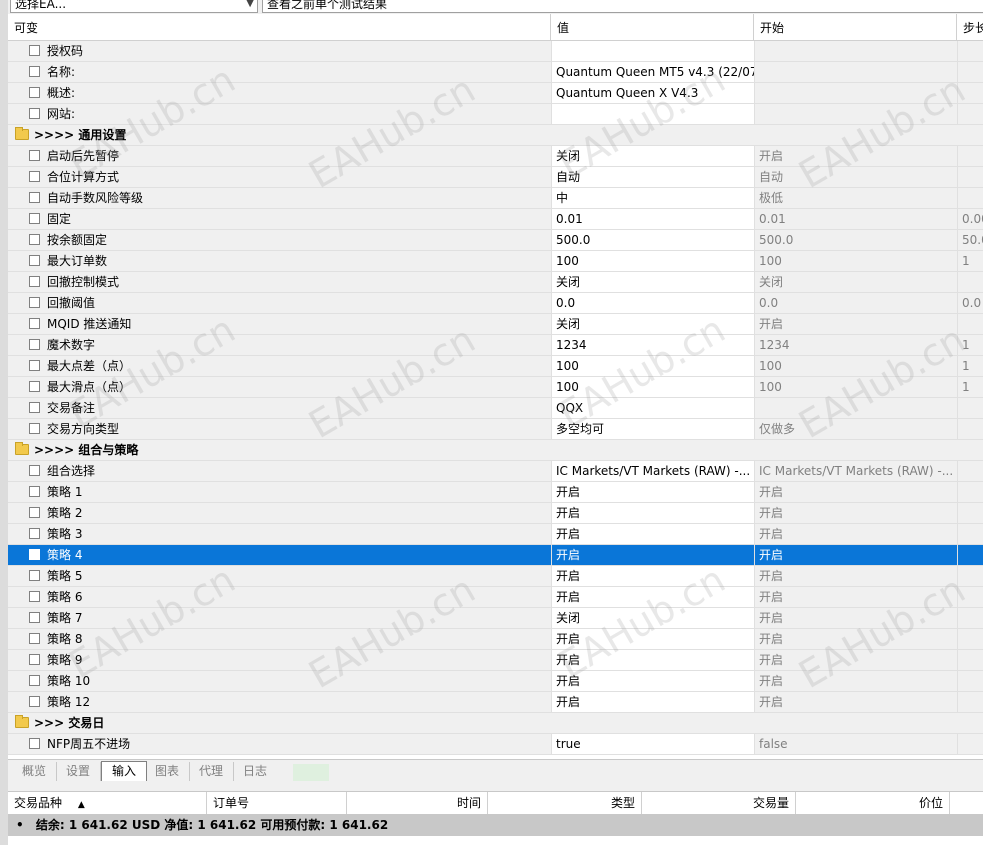  What do you see at coordinates (565, 803) in the screenshot?
I see `column-header-type: 类型` at bounding box center [565, 803].